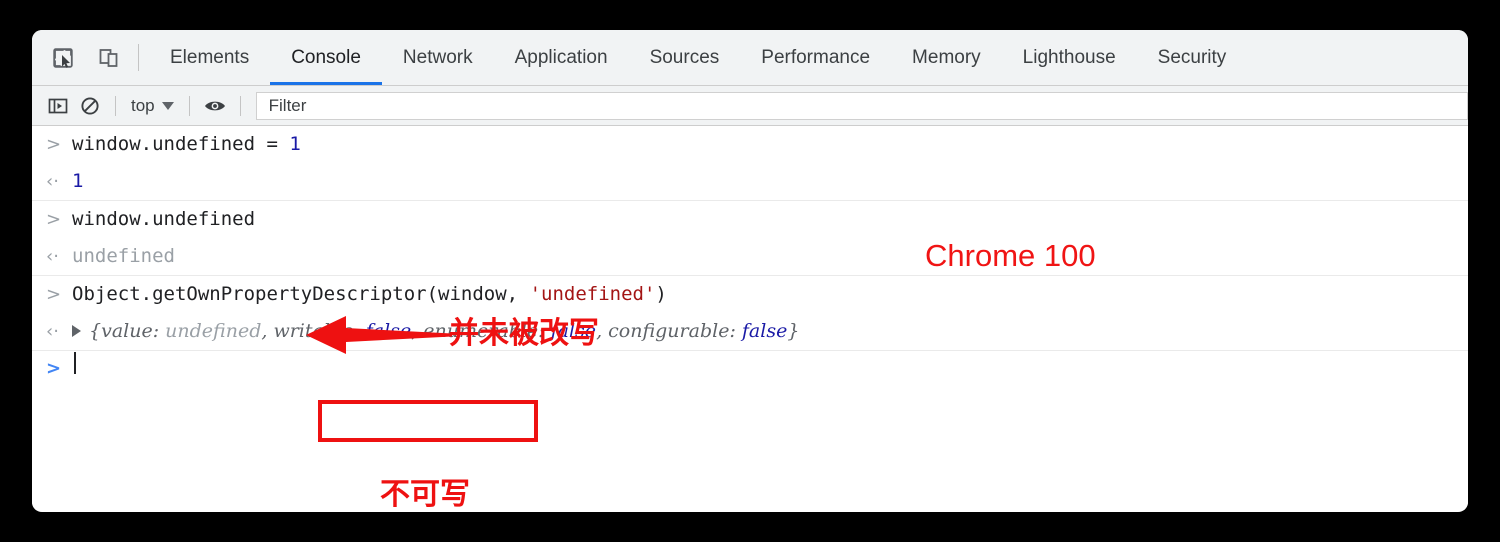 This screenshot has height=542, width=1500. Describe the element at coordinates (750, 256) in the screenshot. I see `console-result-row: ‹· undefined` at that location.